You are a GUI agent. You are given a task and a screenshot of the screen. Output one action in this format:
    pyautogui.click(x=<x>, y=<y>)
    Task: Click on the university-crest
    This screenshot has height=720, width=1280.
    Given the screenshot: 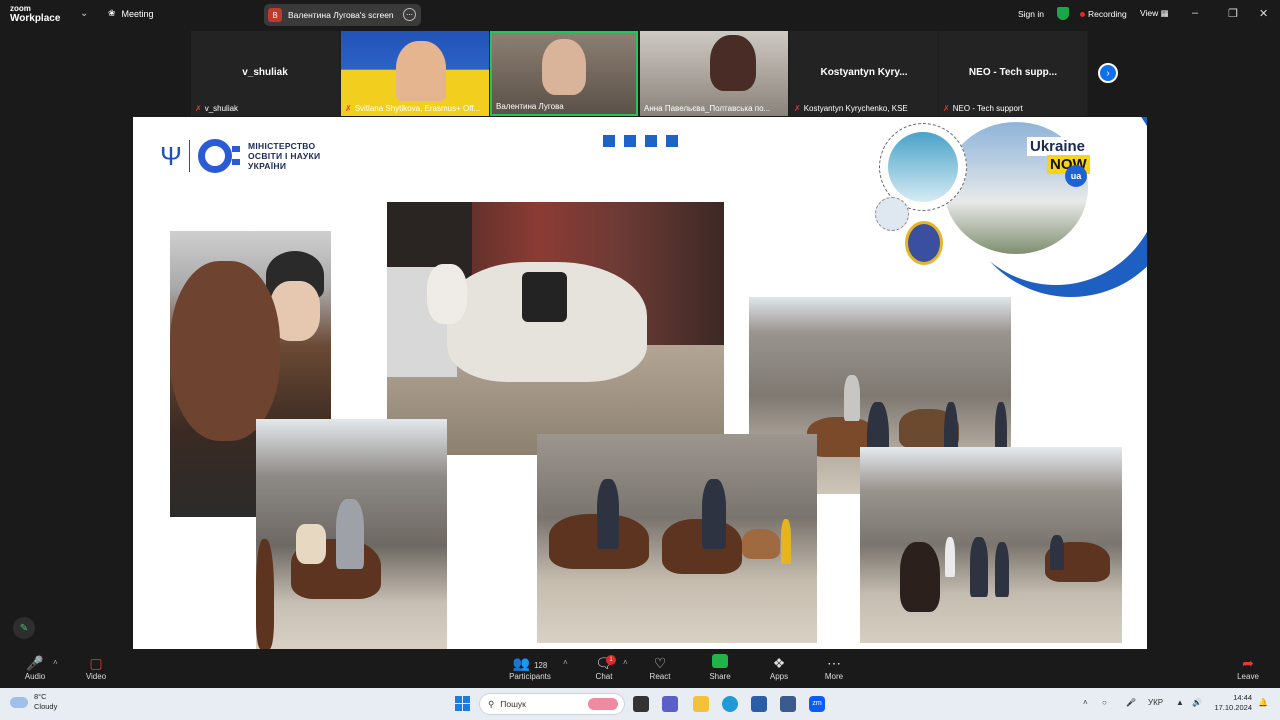 What is the action you would take?
    pyautogui.click(x=924, y=243)
    